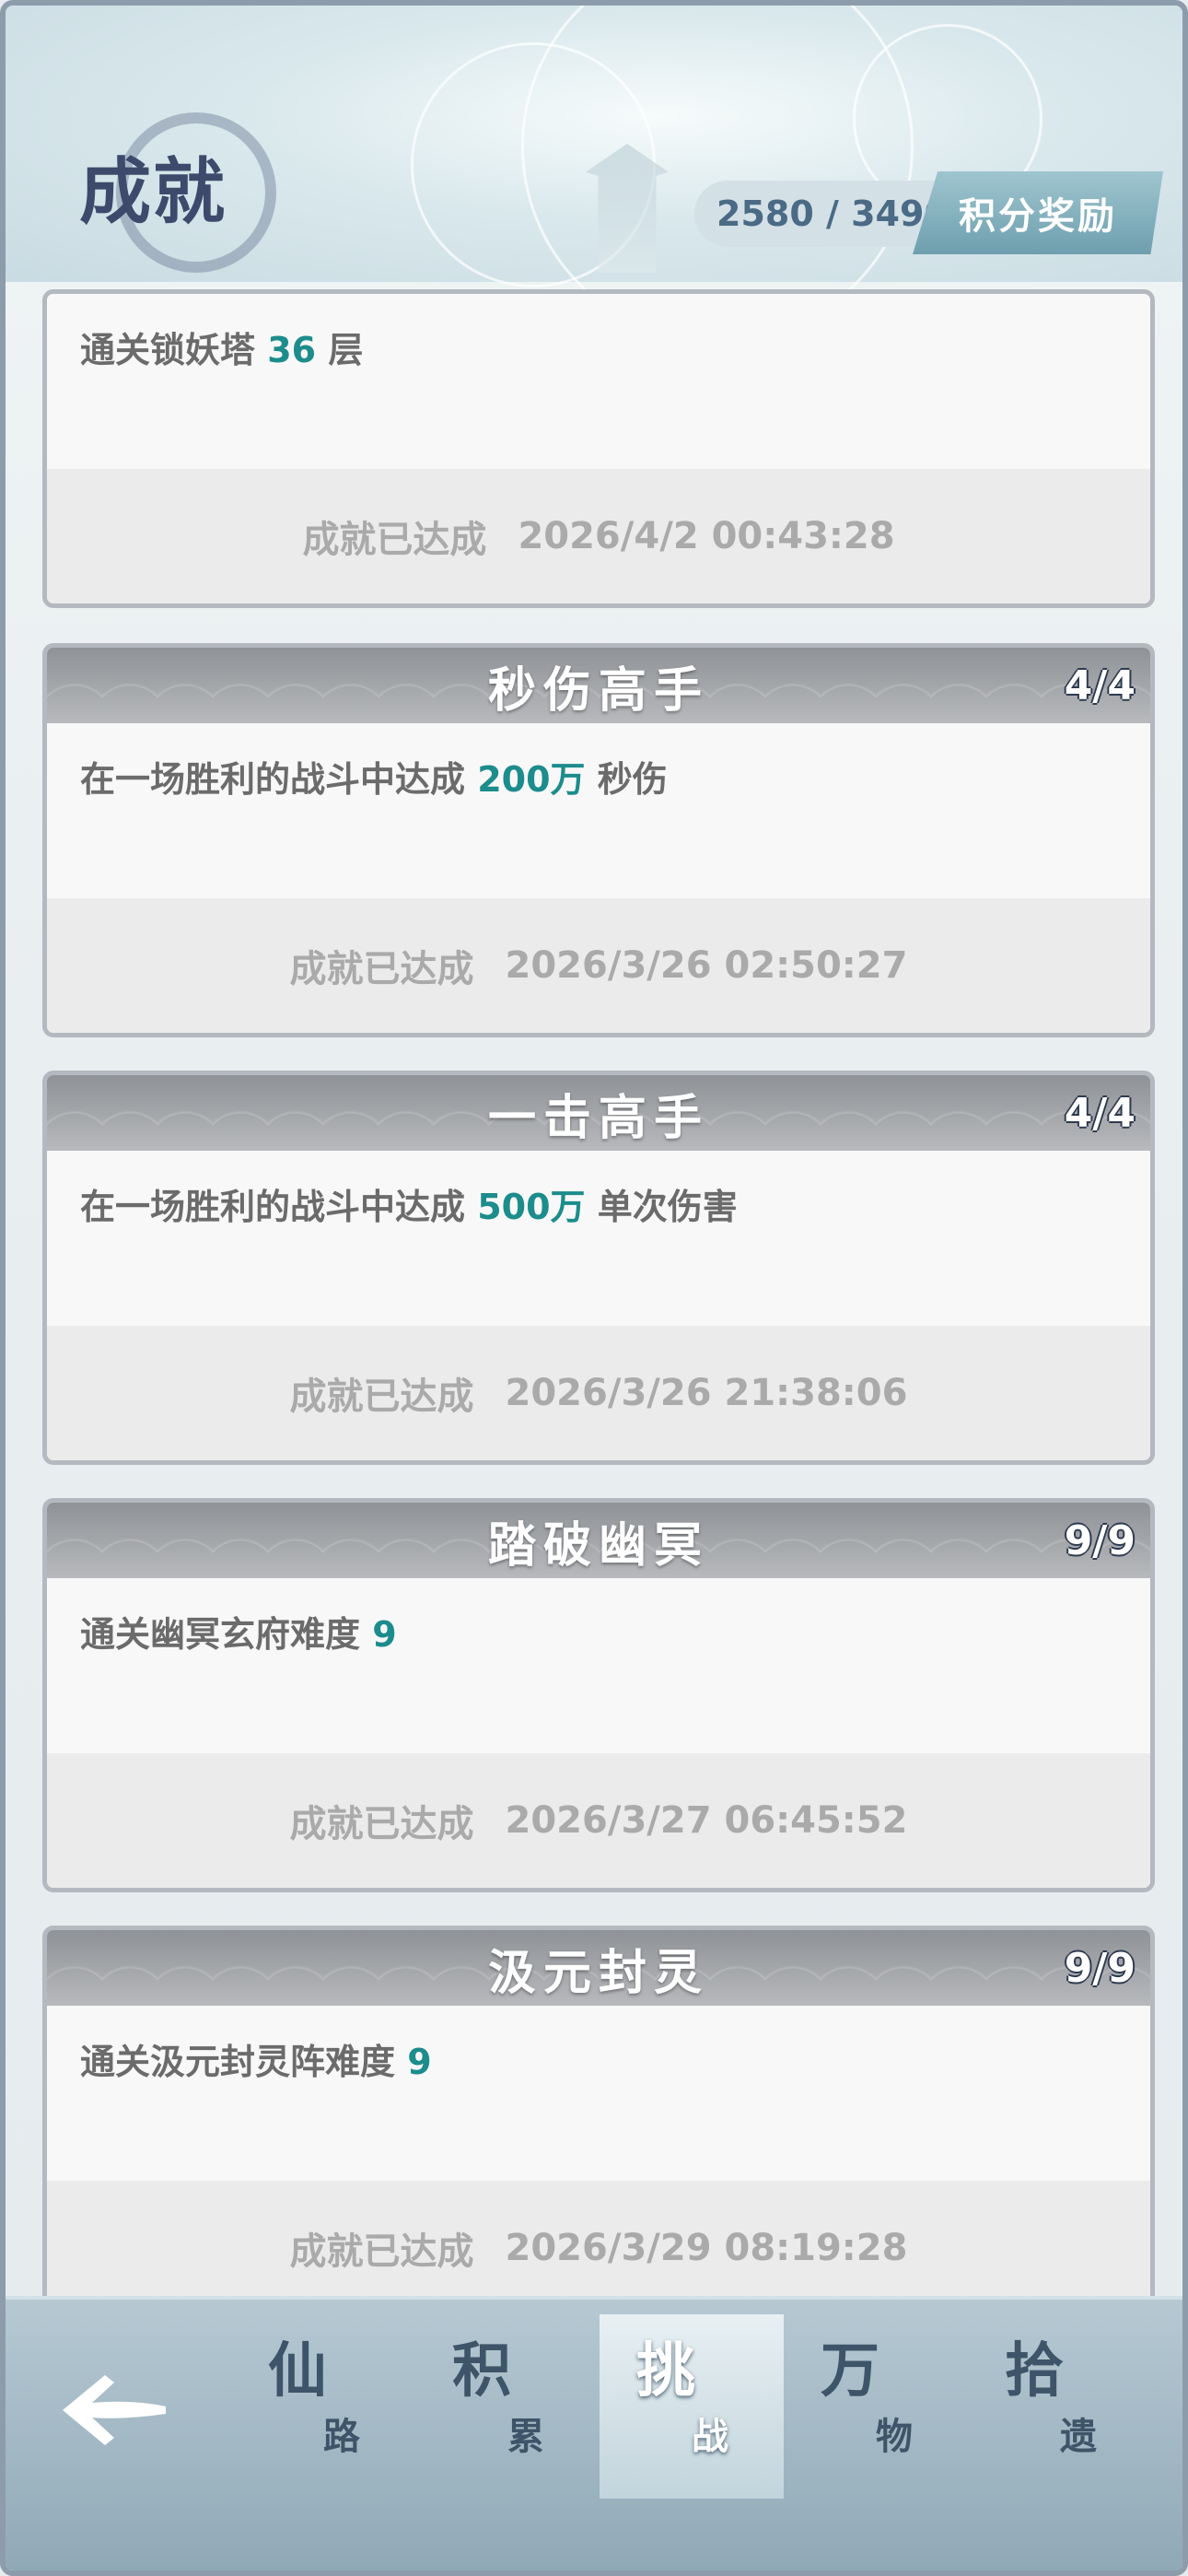 The image size is (1188, 2576). I want to click on tab-label-sub: 遗, so click(1078, 2436).